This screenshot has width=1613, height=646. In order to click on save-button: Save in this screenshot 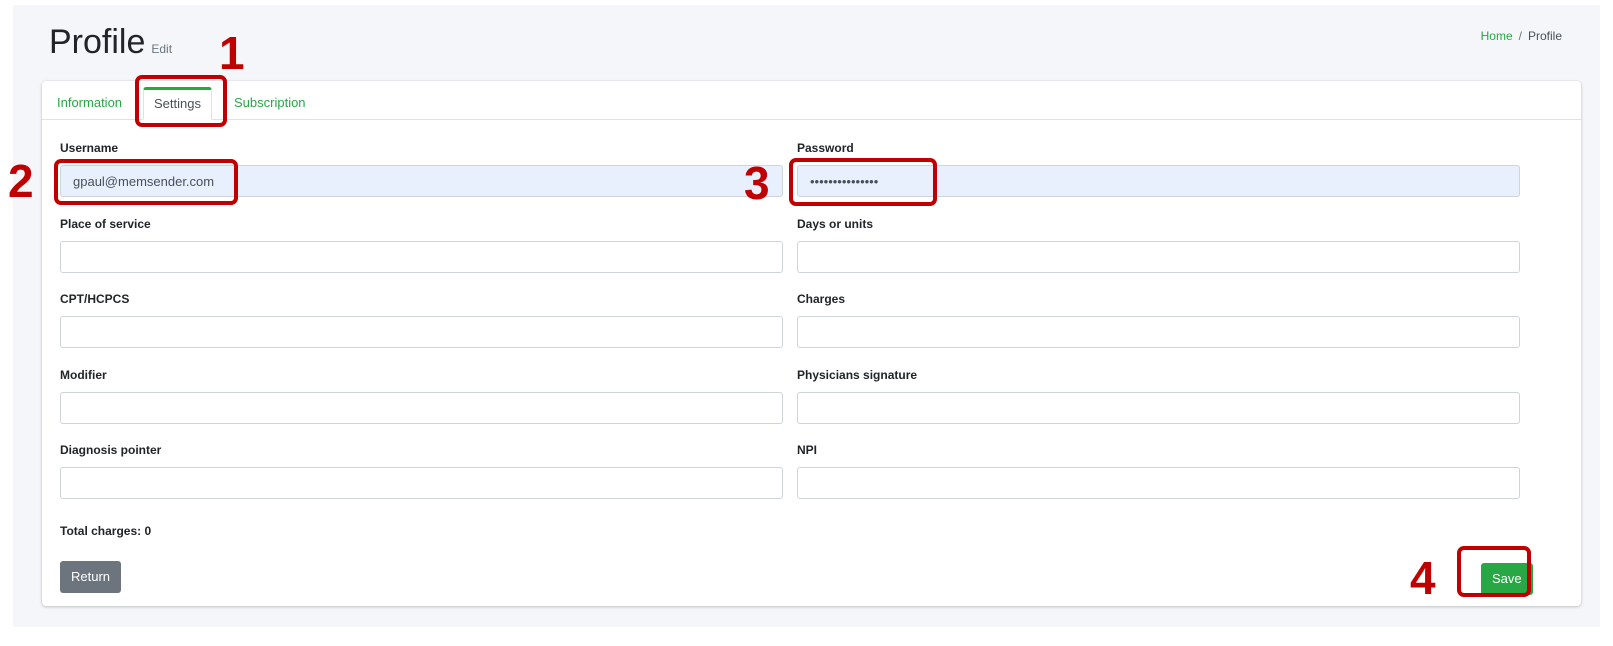, I will do `click(1507, 579)`.